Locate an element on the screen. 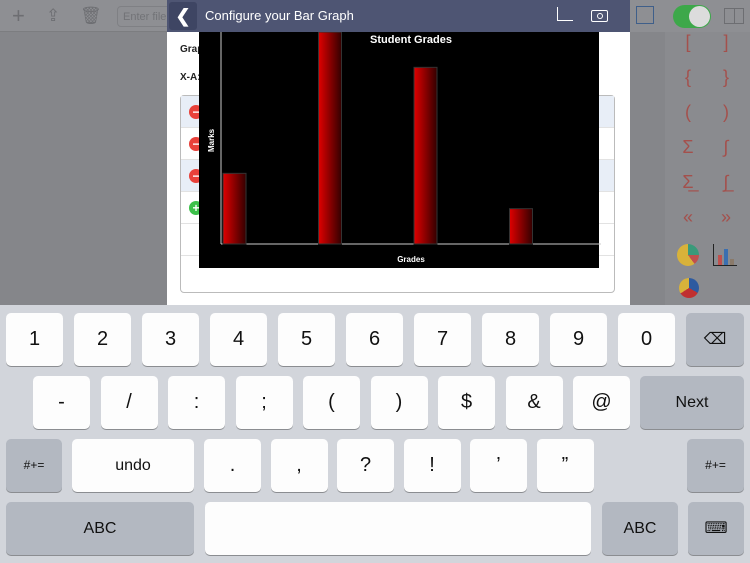 Image resolution: width=750 pixels, height=563 pixels. key: 4 is located at coordinates (238, 339).